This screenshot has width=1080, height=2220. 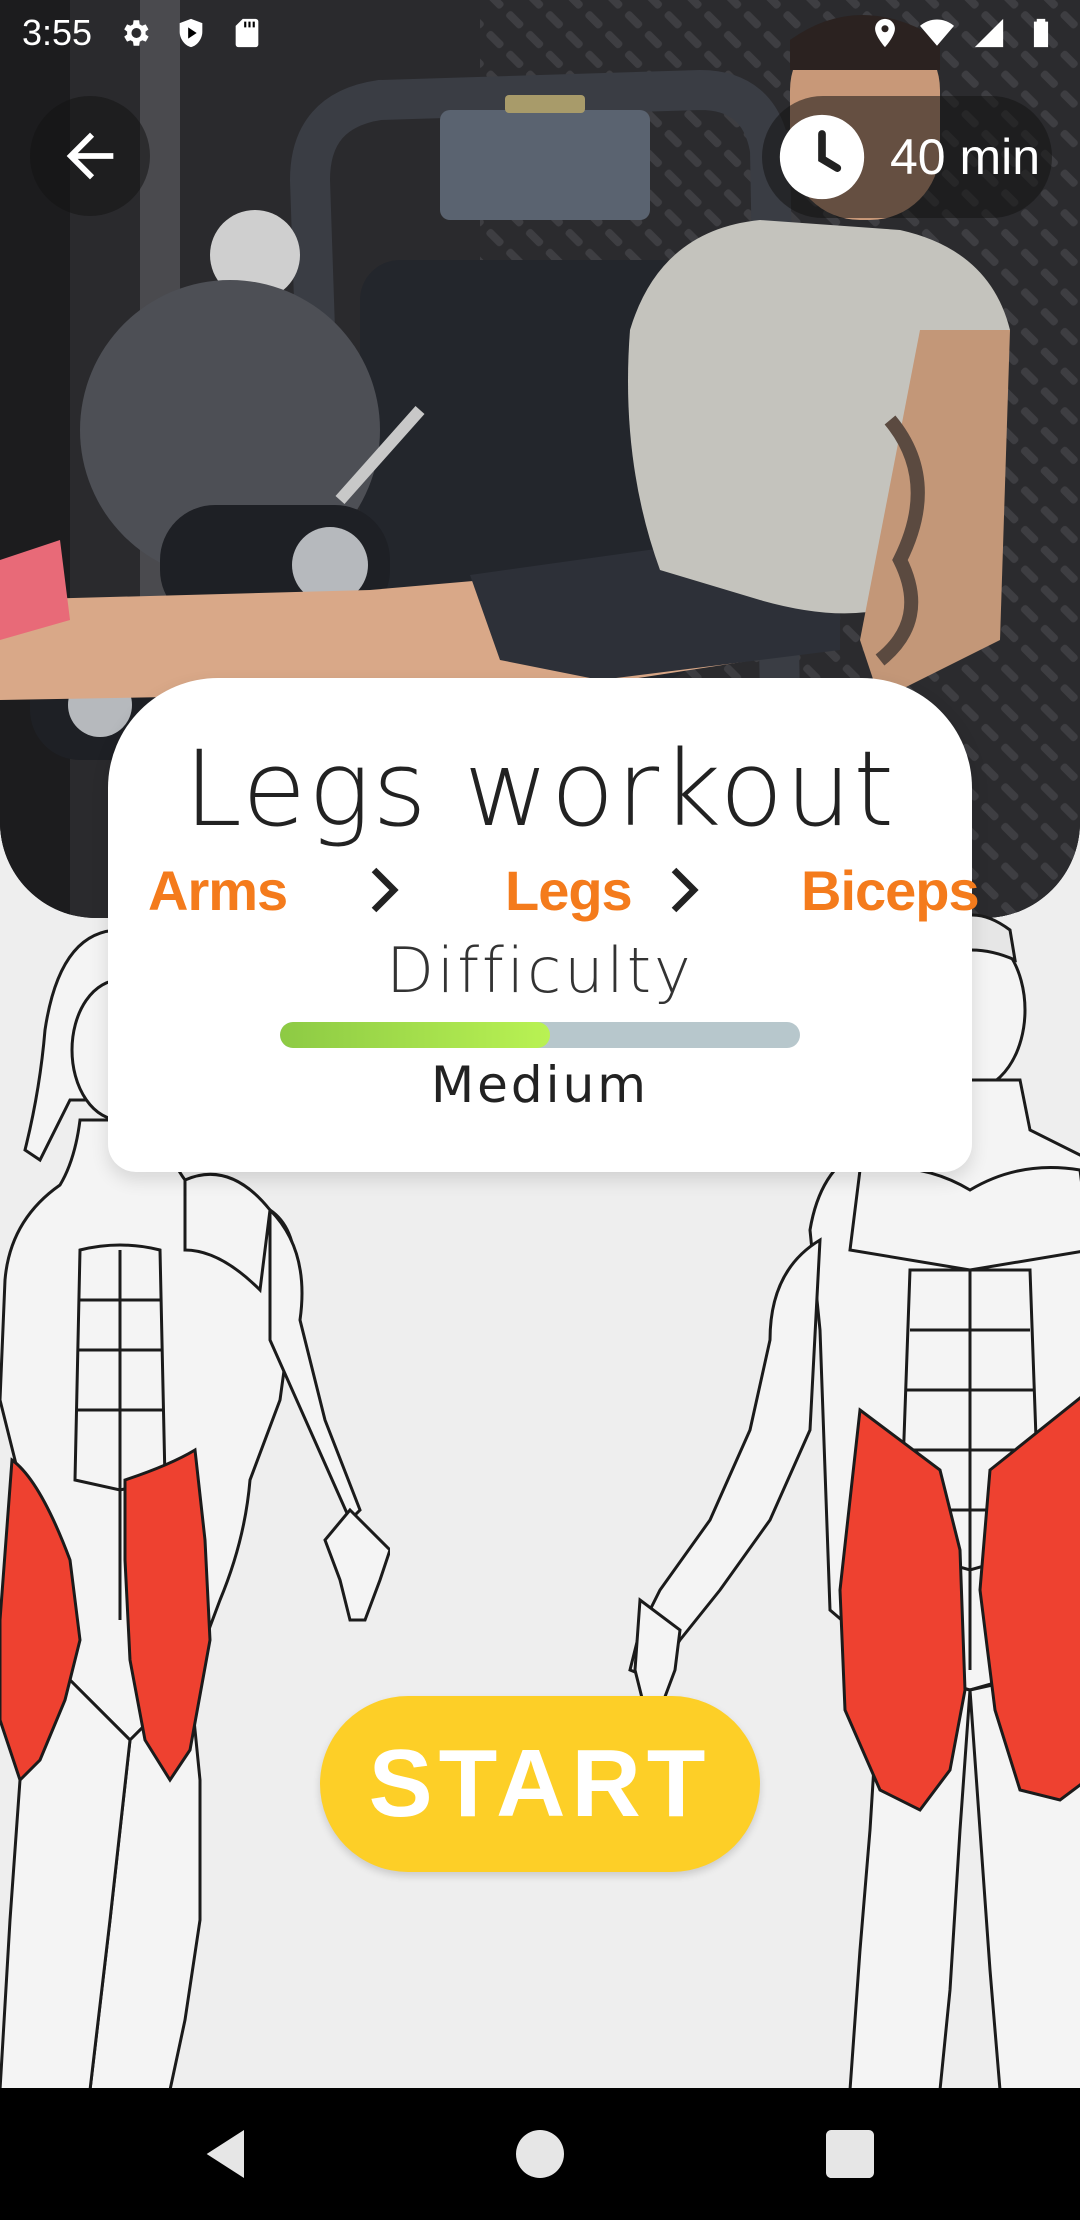 I want to click on breadcrumb-legs: Legs, so click(x=569, y=890).